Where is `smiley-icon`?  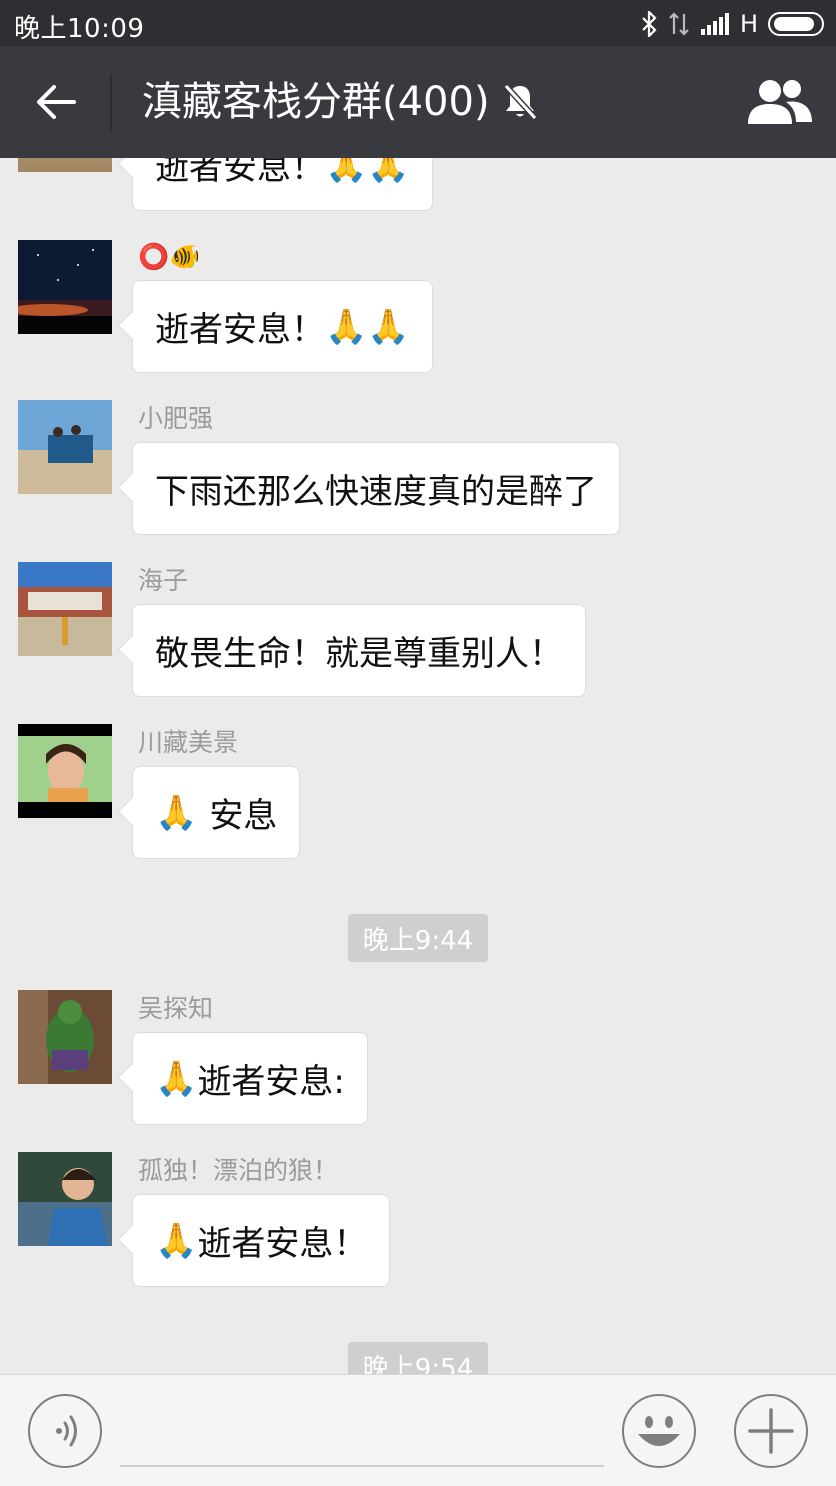 smiley-icon is located at coordinates (659, 1431).